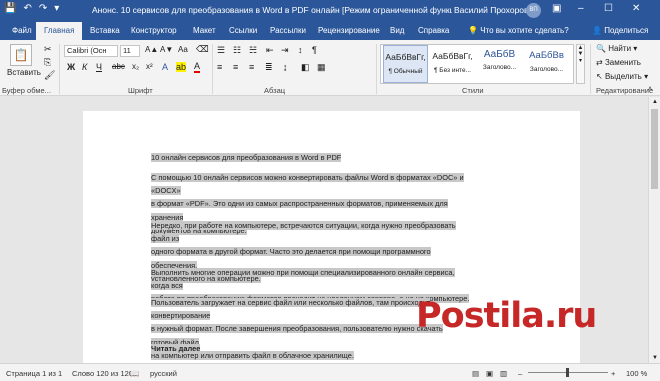 This screenshot has height=381, width=660. Describe the element at coordinates (202, 49) in the screenshot. I see `clear-formatting-icon: ⌫` at that location.